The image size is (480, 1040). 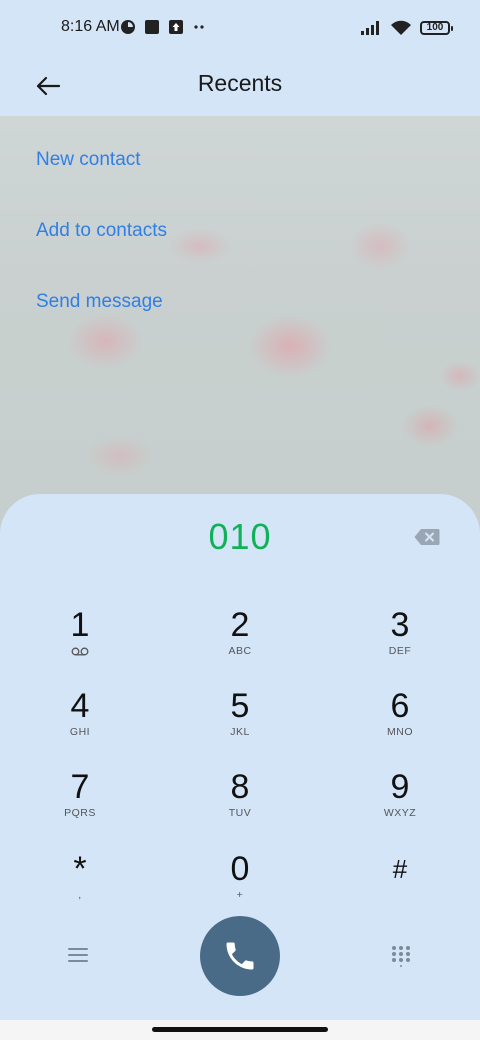 I want to click on dialed-number: 010, so click(x=240, y=536).